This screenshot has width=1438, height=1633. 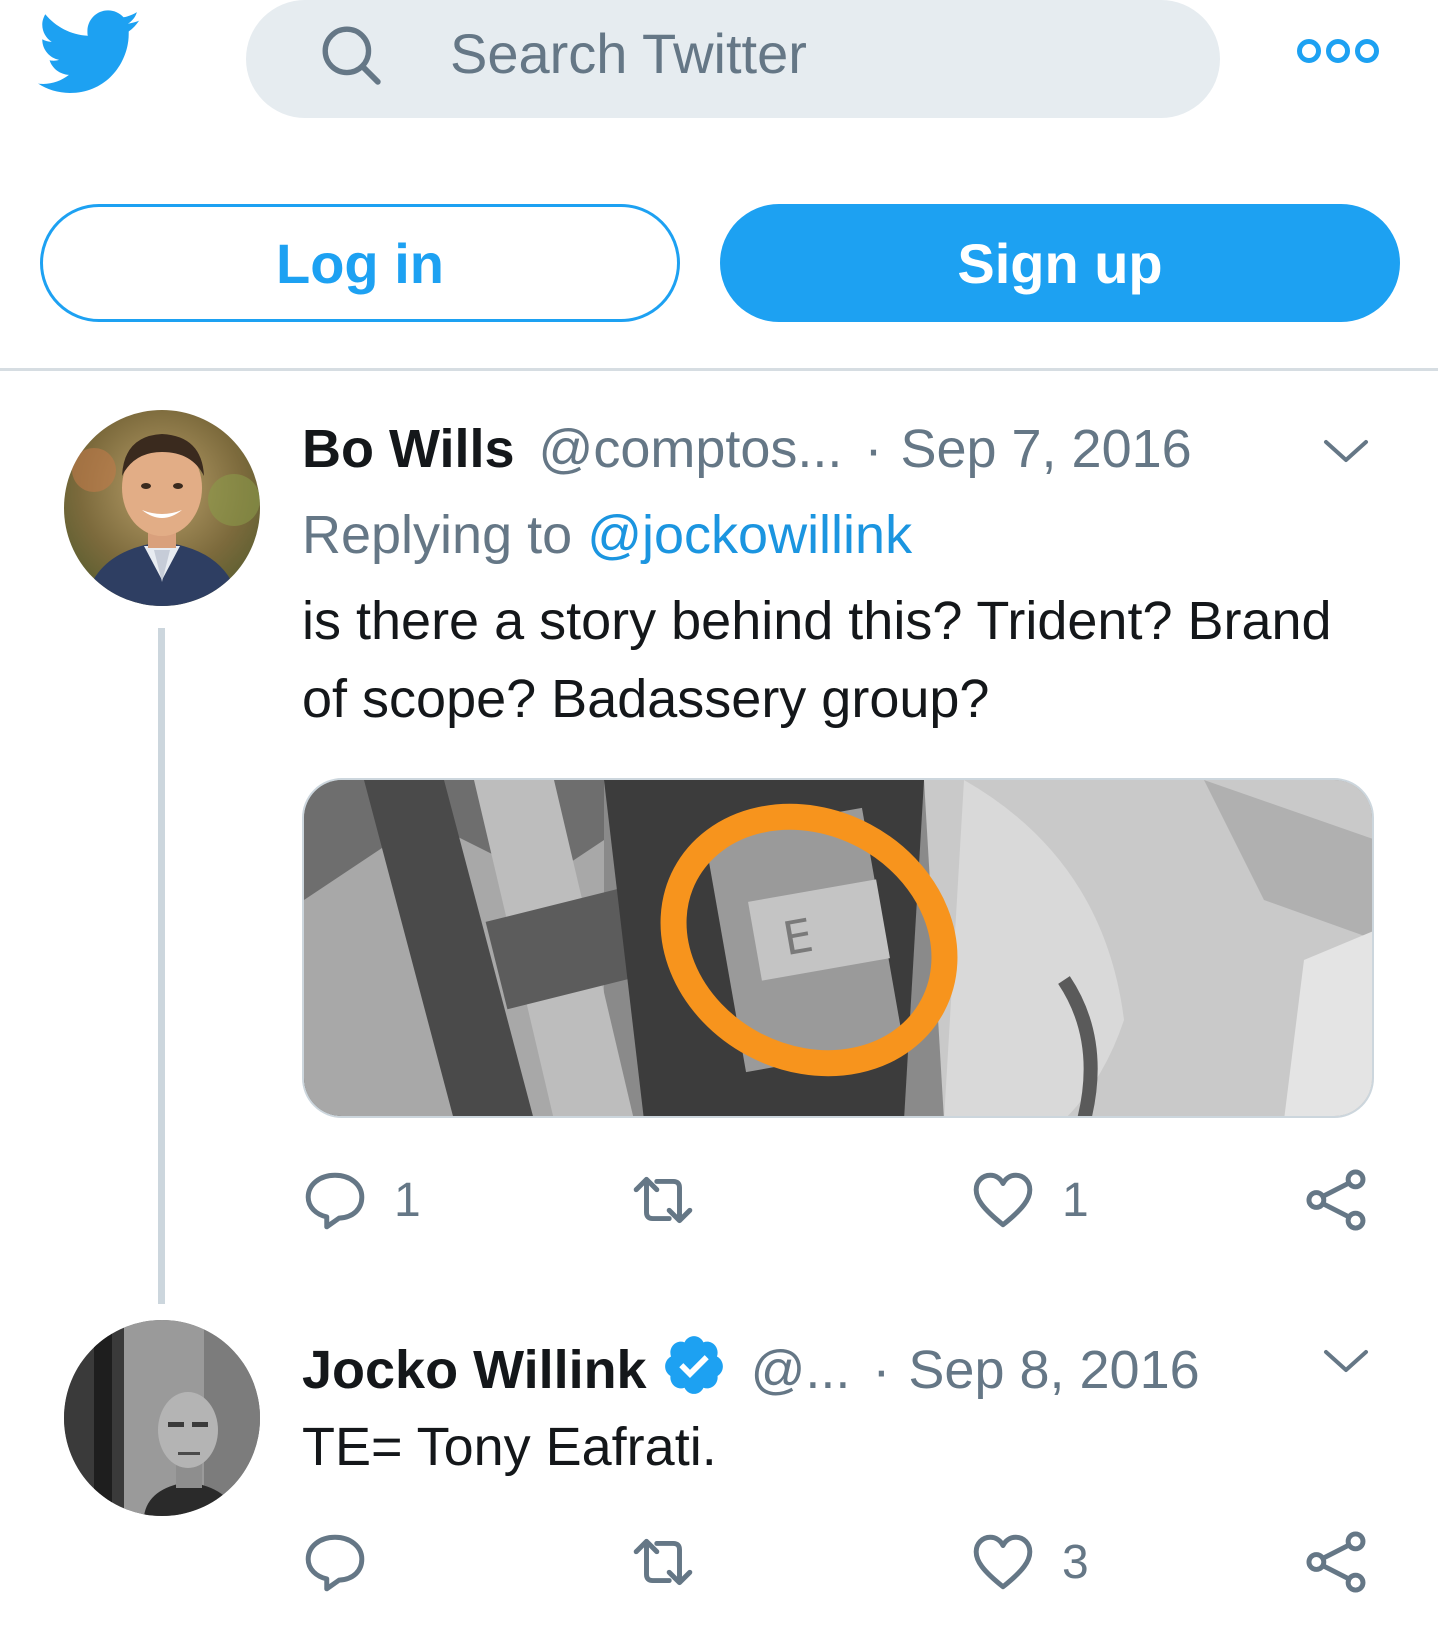 I want to click on reply-button: 1, so click(x=361, y=1200).